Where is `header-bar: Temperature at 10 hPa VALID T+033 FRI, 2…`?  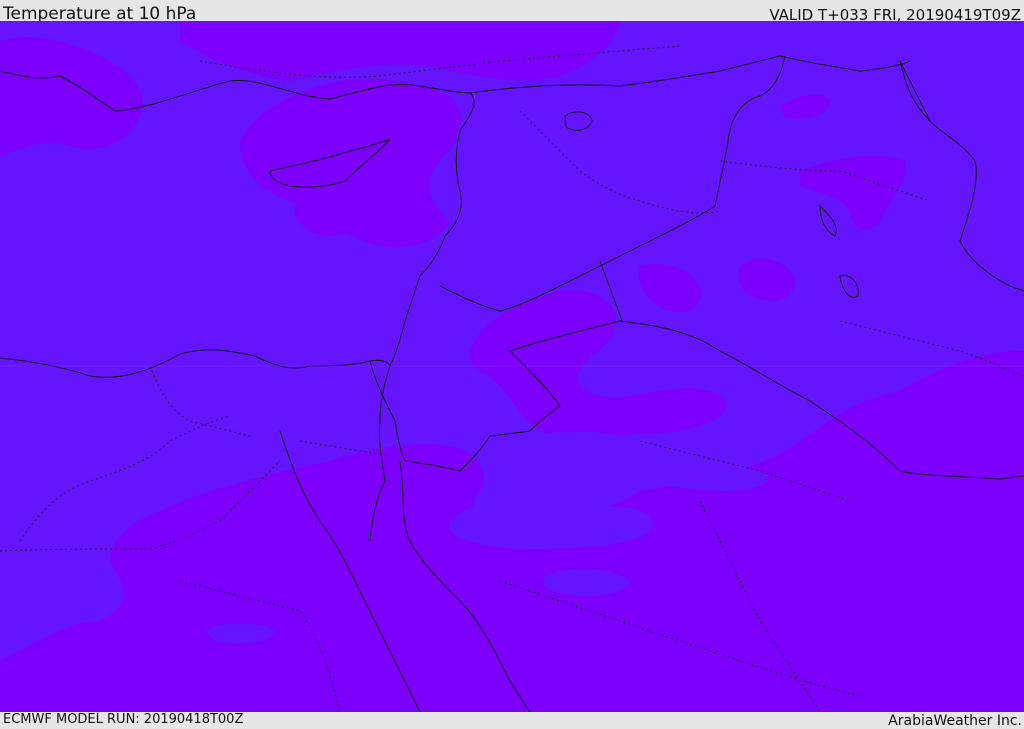
header-bar: Temperature at 10 hPa VALID T+033 FRI, 2… is located at coordinates (512, 12).